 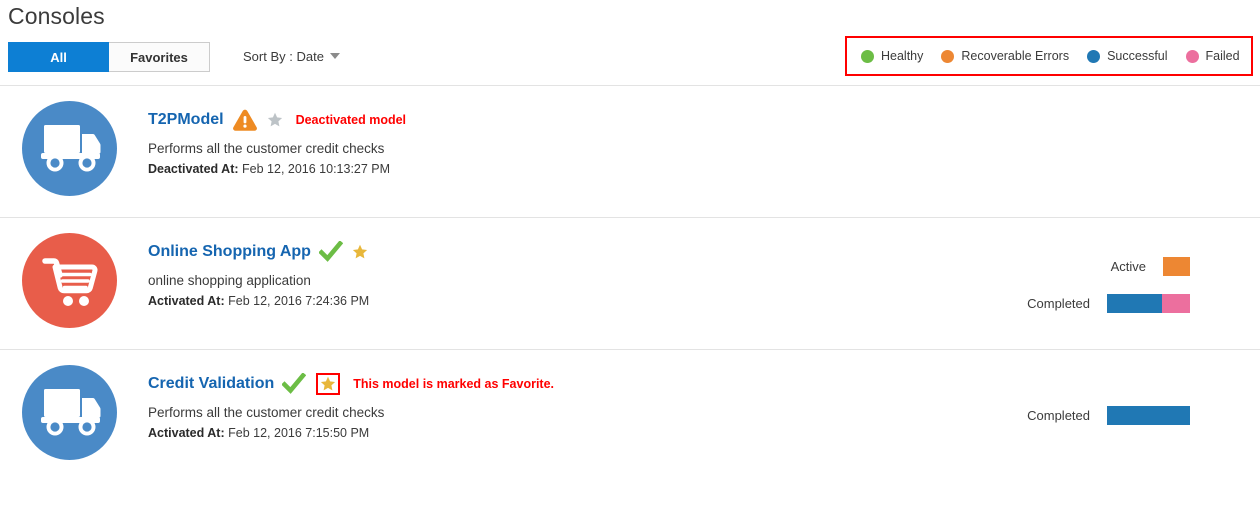 I want to click on page-title: Consoles, so click(x=56, y=16).